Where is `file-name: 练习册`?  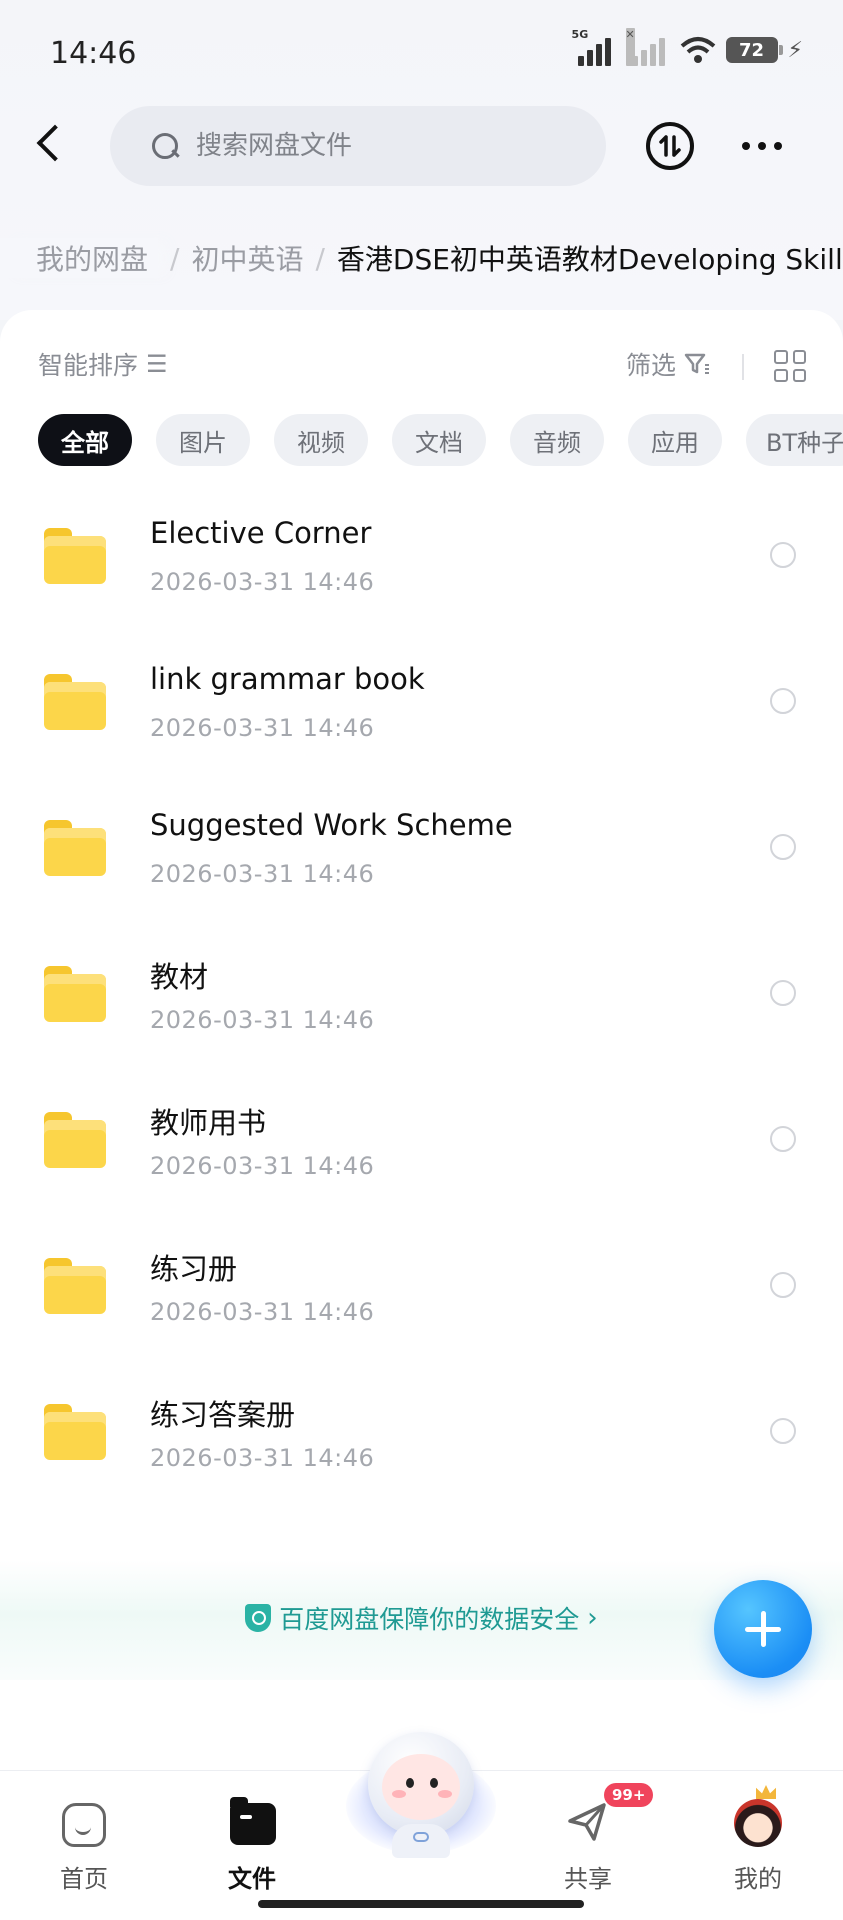 file-name: 练习册 is located at coordinates (194, 1269).